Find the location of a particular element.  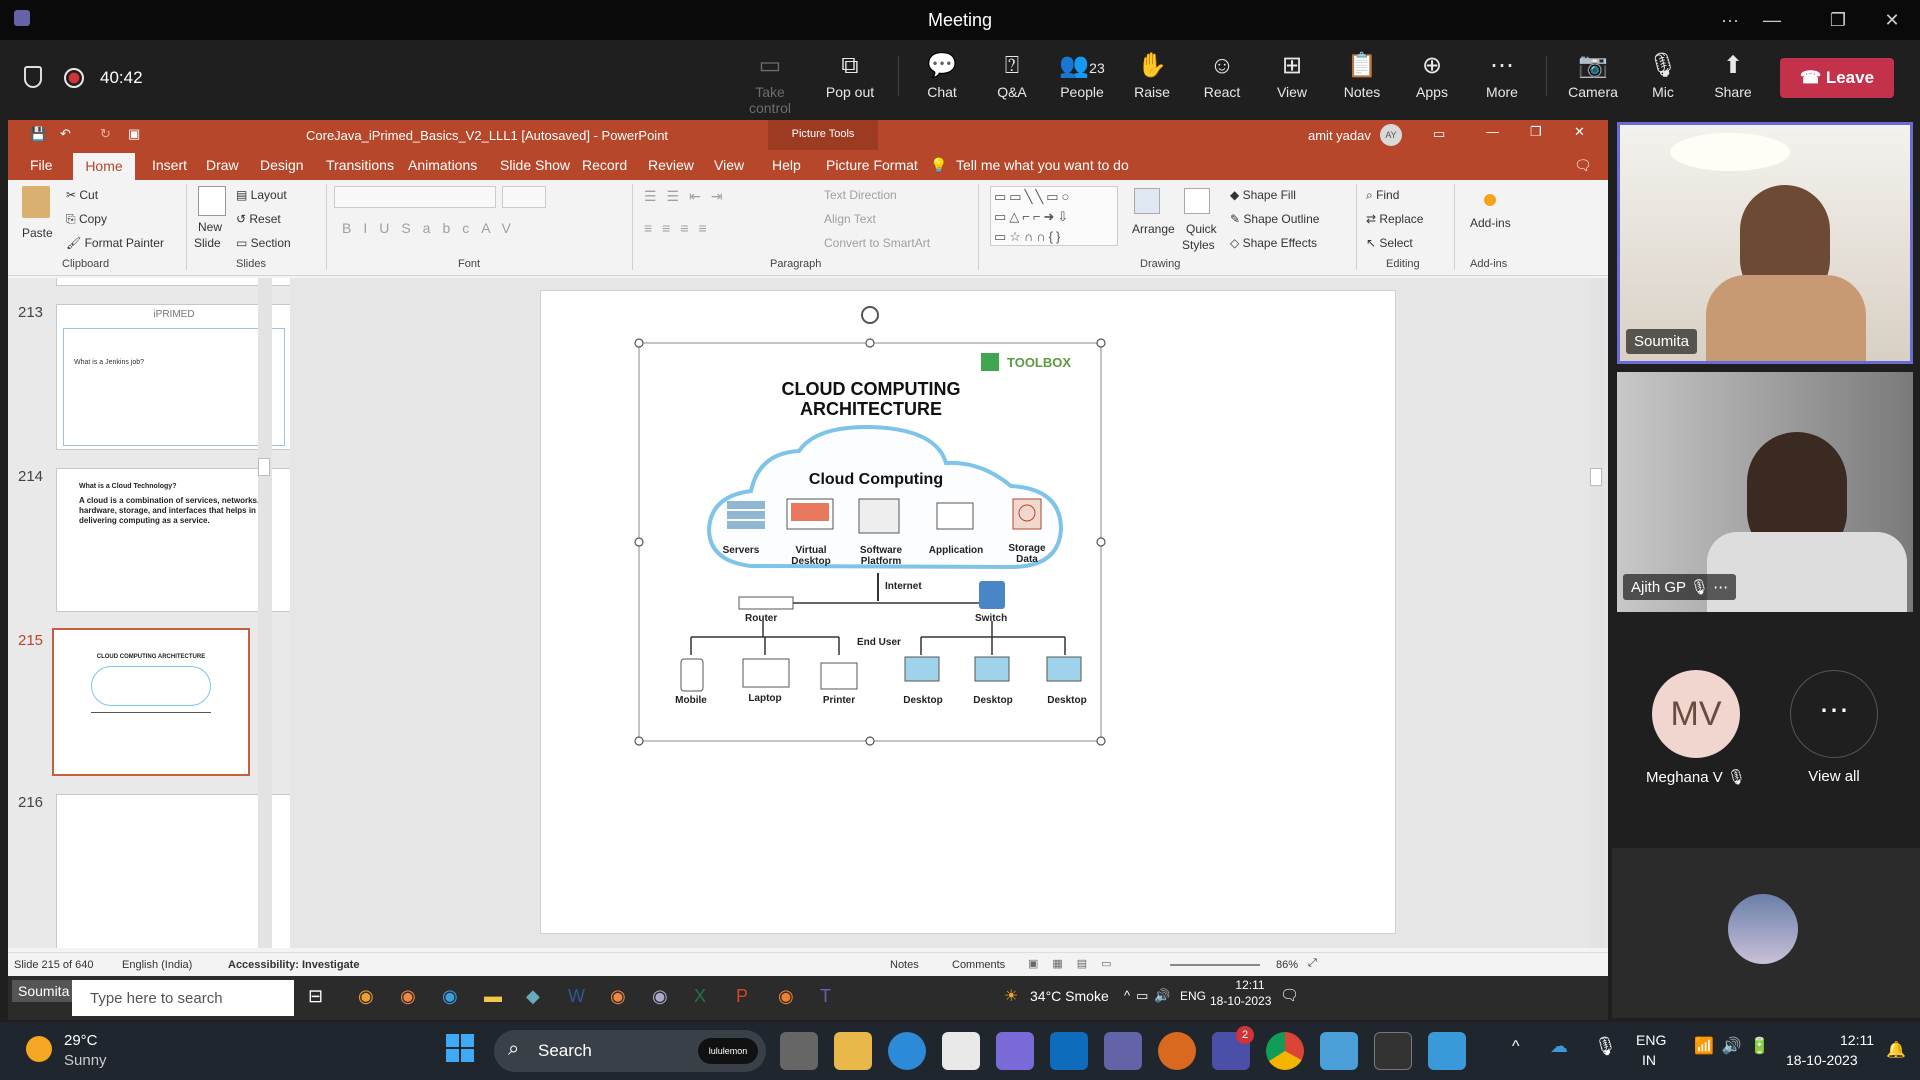

save-icon: 💾 is located at coordinates (38, 134).